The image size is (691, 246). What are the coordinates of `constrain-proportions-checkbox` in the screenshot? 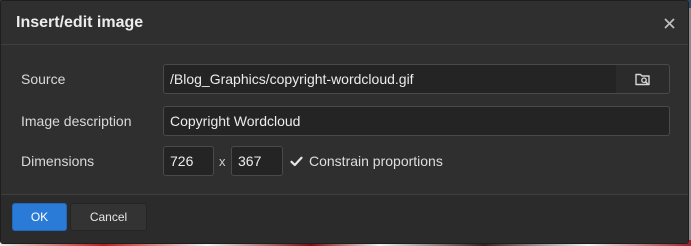 It's located at (296, 161).